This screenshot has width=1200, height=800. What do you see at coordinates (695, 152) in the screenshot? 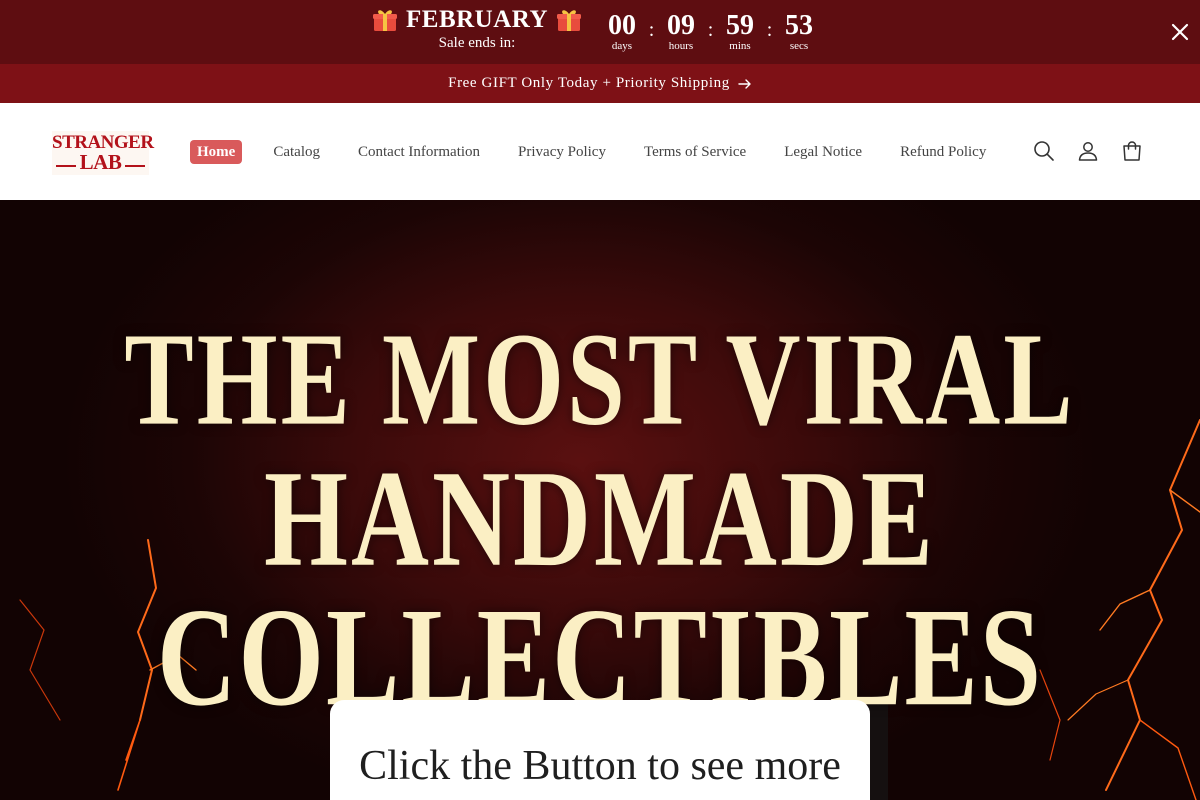
I see `nav-item-terms-of-service: Terms of Service` at bounding box center [695, 152].